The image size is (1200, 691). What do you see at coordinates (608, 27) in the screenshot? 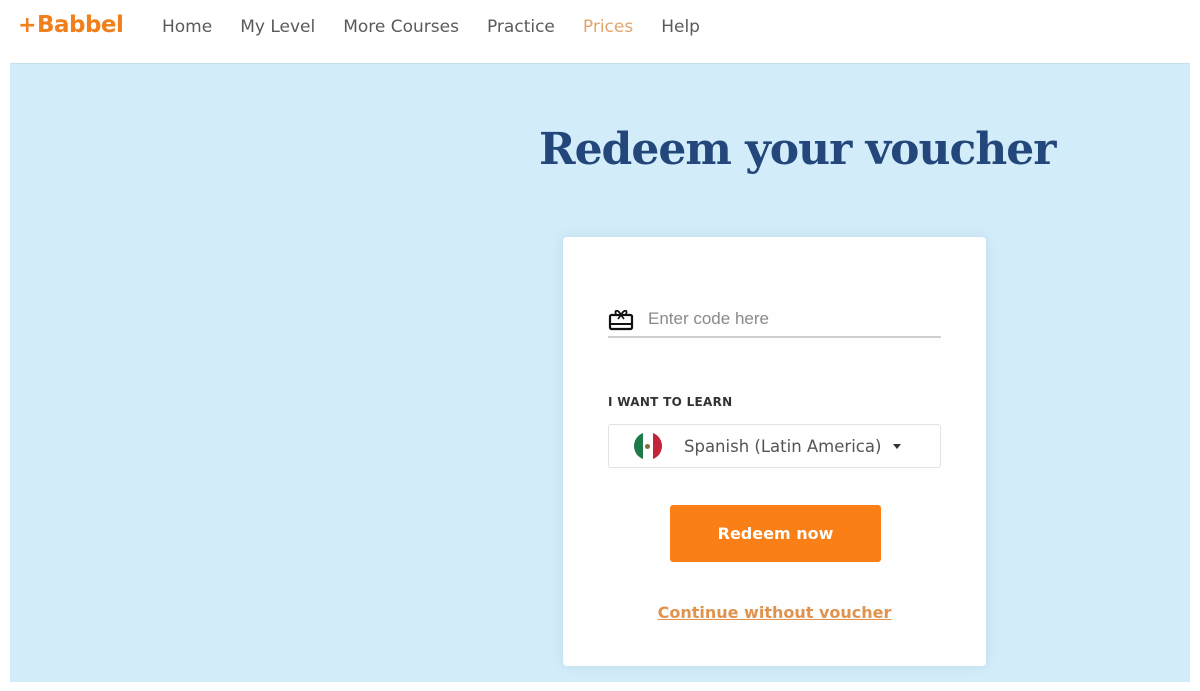
I see `nav-item-prices: Prices` at bounding box center [608, 27].